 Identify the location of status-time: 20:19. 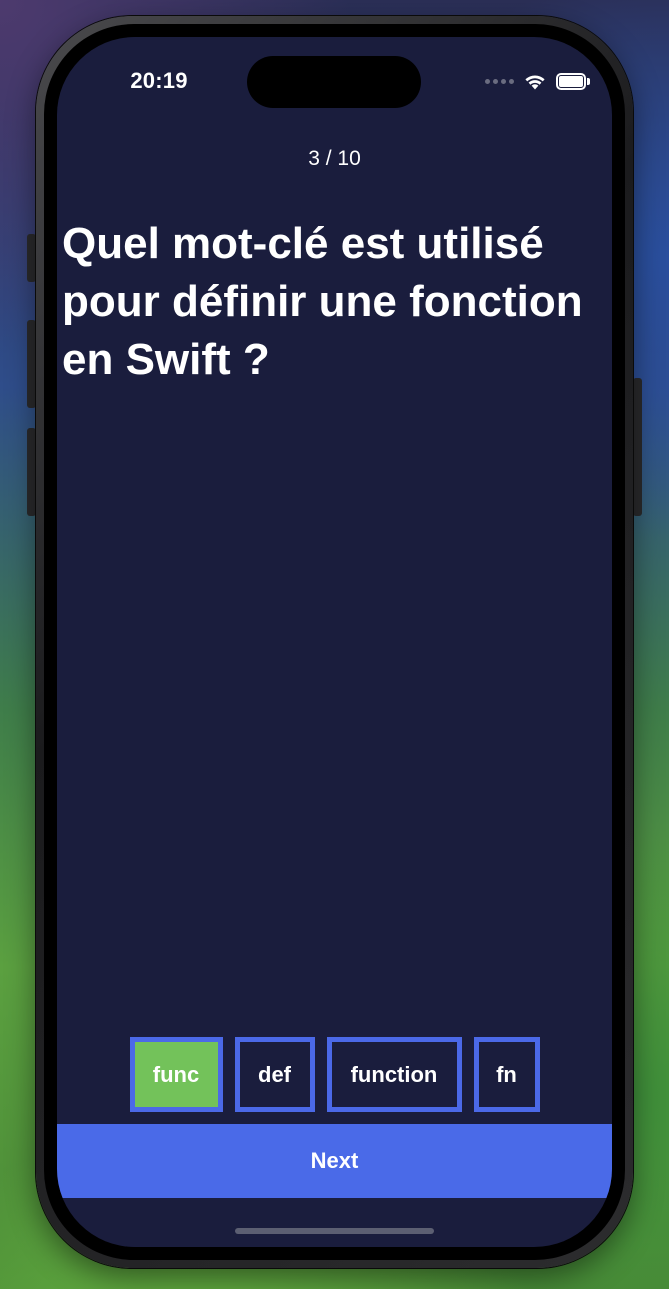
(159, 80).